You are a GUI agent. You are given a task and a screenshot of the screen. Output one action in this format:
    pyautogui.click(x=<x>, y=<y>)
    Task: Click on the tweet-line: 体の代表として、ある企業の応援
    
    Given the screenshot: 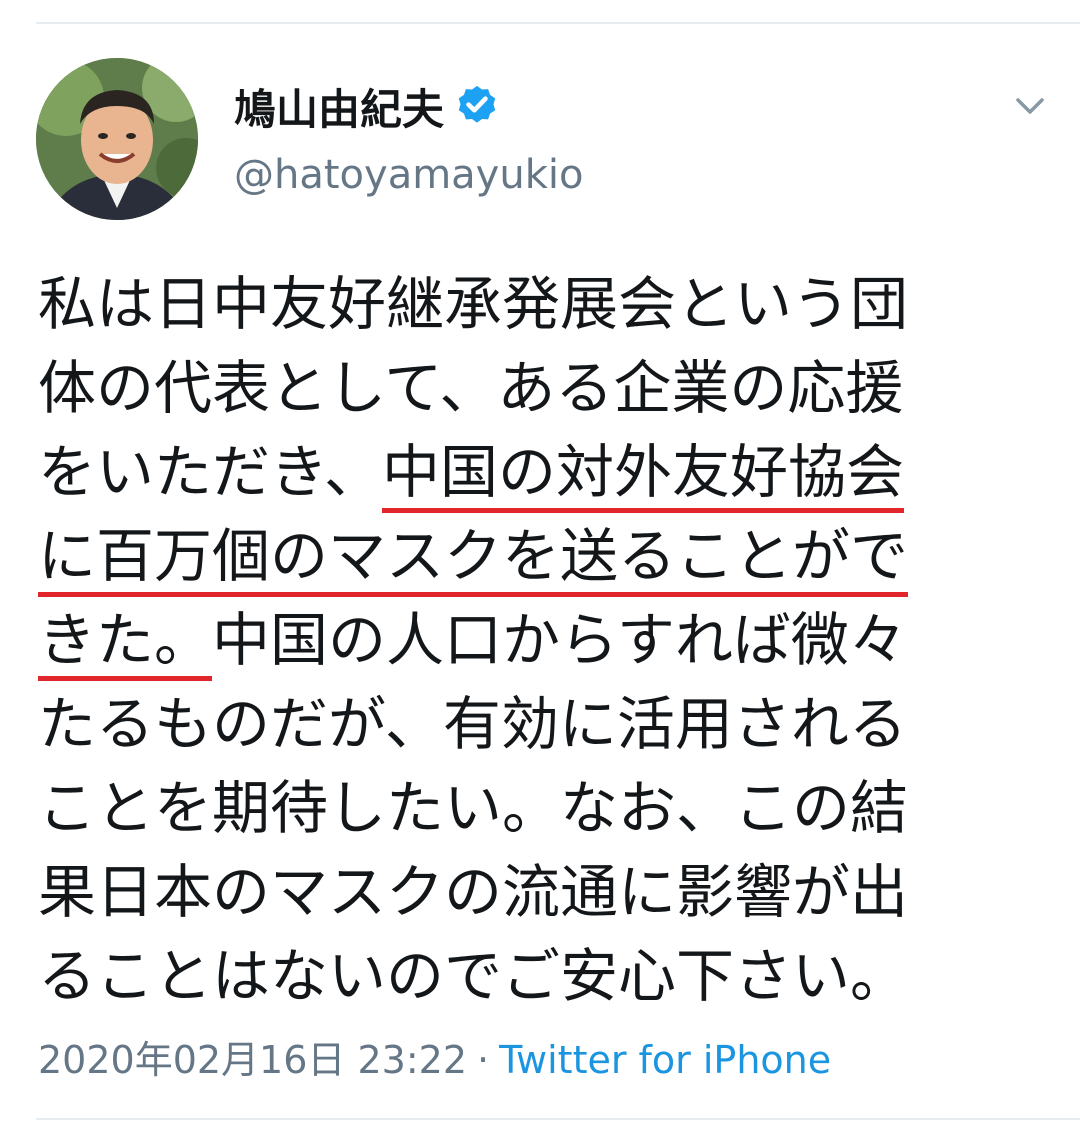 What is the action you would take?
    pyautogui.click(x=538, y=388)
    